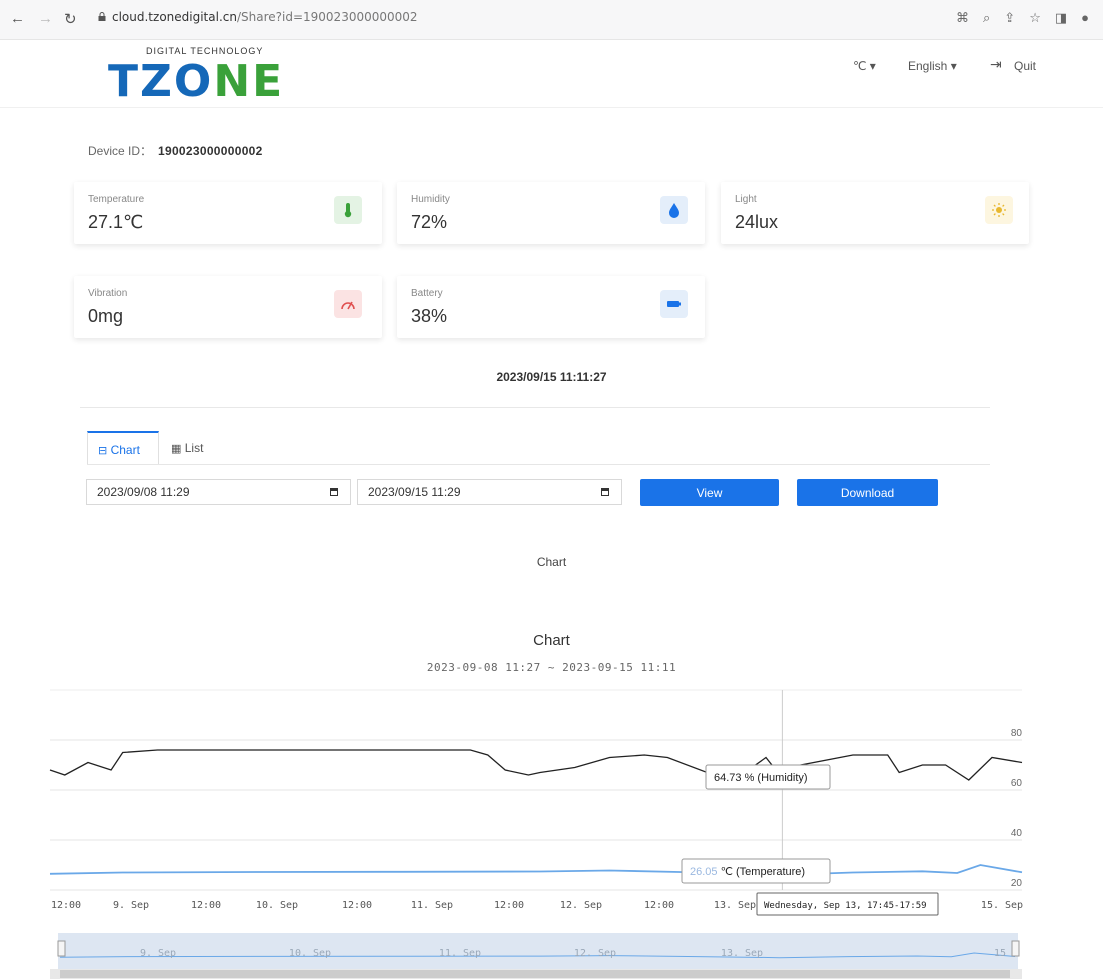 This screenshot has height=979, width=1103. I want to click on end-date-value: 2023/09/15 11:29, so click(414, 492).